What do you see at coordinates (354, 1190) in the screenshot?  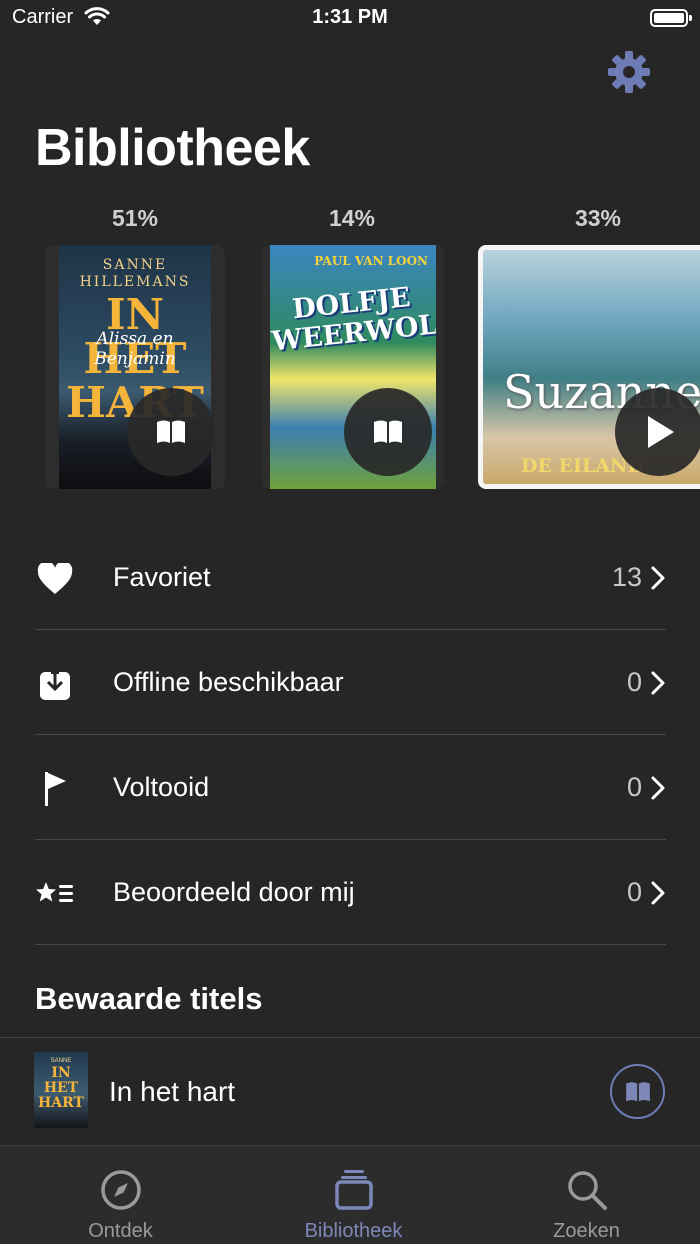 I see `library-icon` at bounding box center [354, 1190].